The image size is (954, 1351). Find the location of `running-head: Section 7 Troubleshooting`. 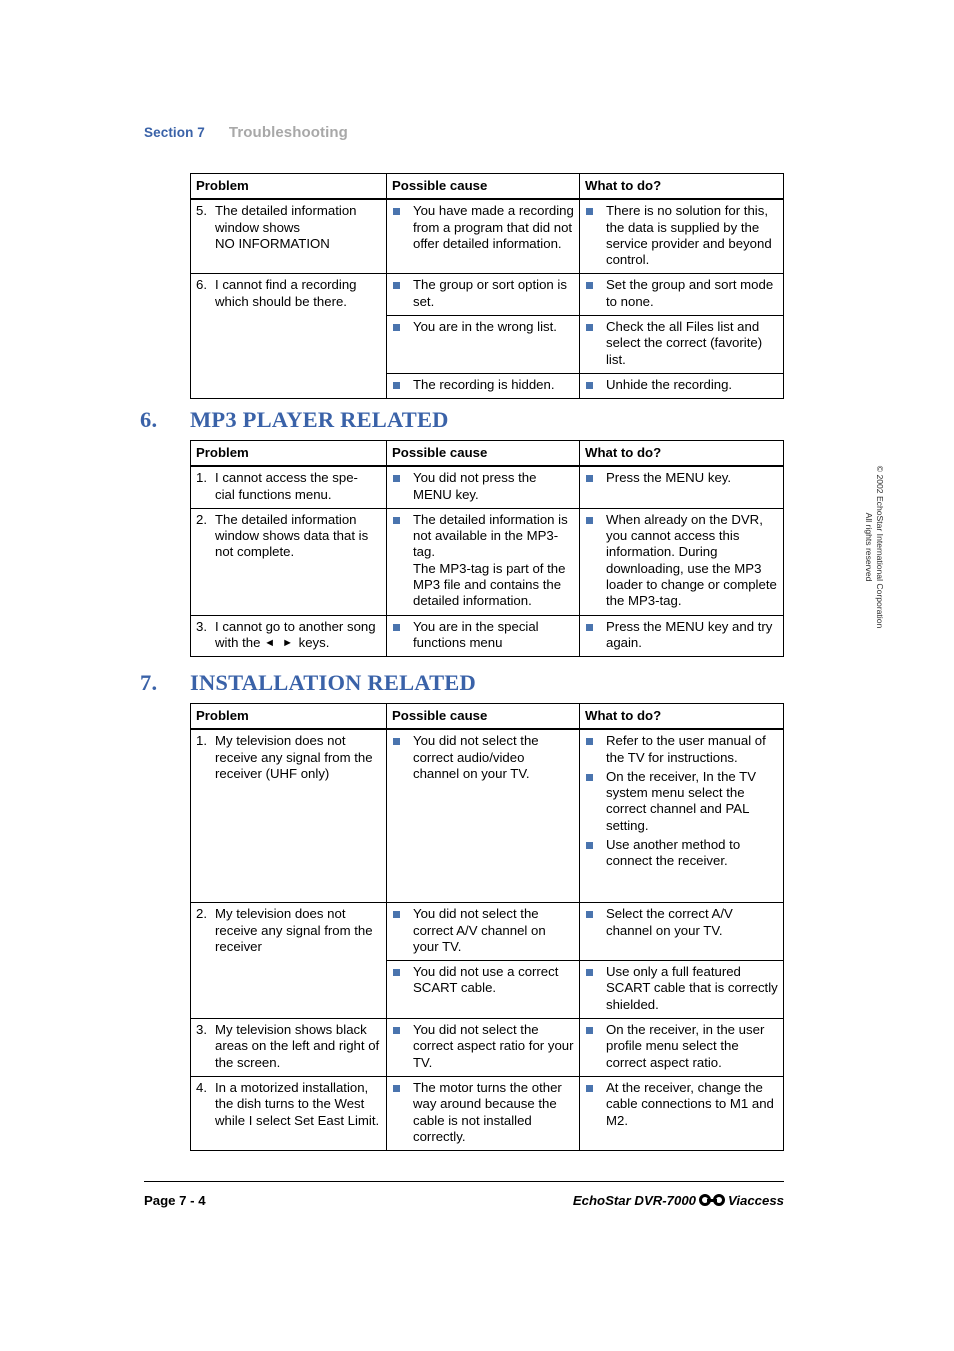

running-head: Section 7 Troubleshooting is located at coordinates (246, 132).